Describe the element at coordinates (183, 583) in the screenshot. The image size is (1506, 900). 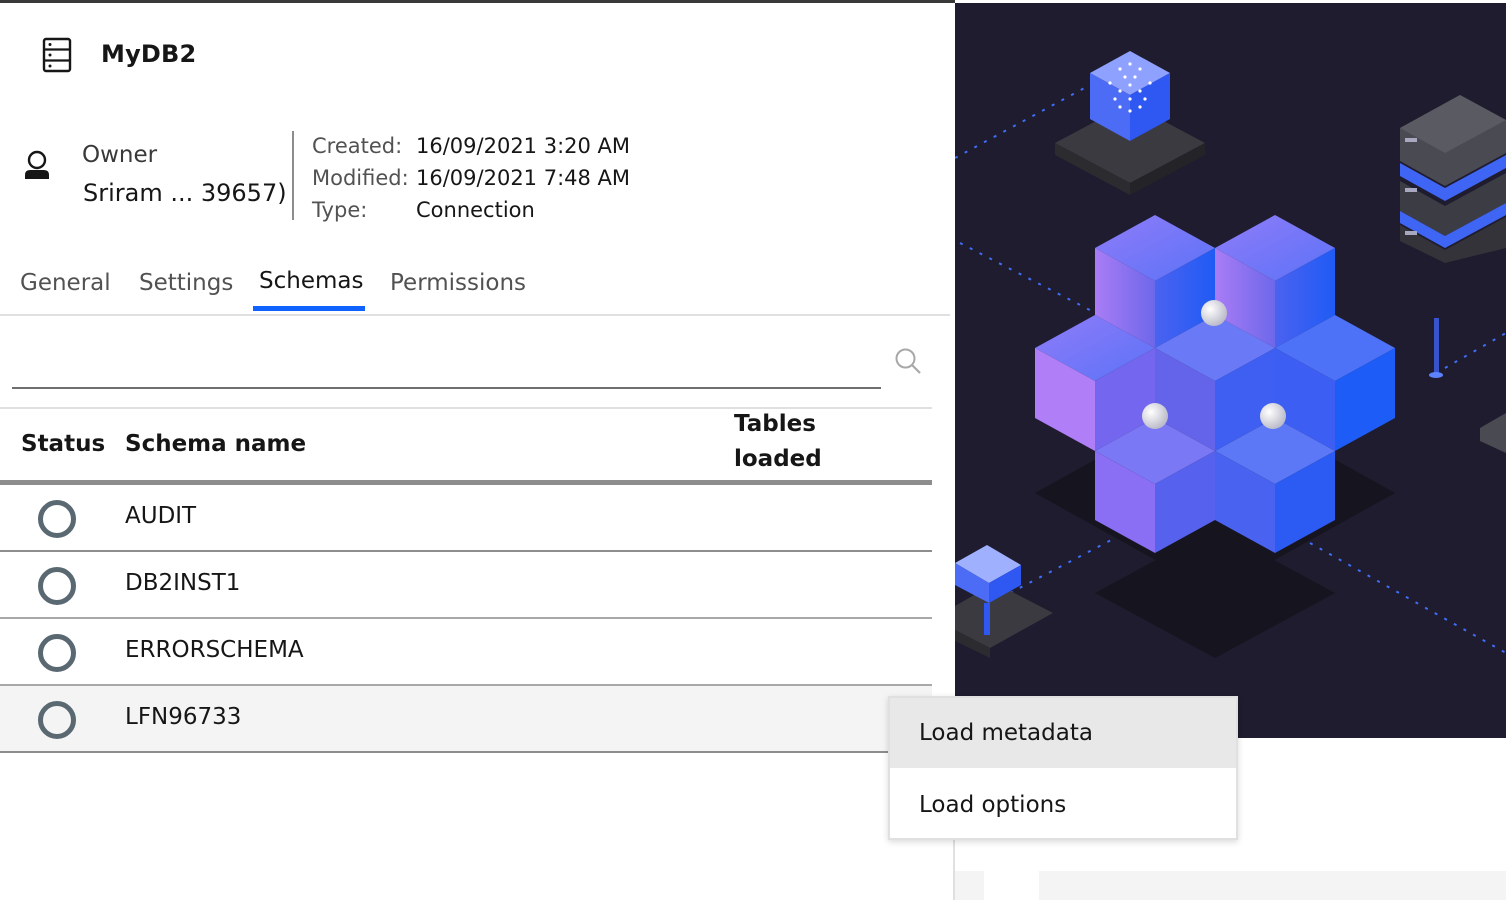
I see `schema-name: DB2INST1` at that location.